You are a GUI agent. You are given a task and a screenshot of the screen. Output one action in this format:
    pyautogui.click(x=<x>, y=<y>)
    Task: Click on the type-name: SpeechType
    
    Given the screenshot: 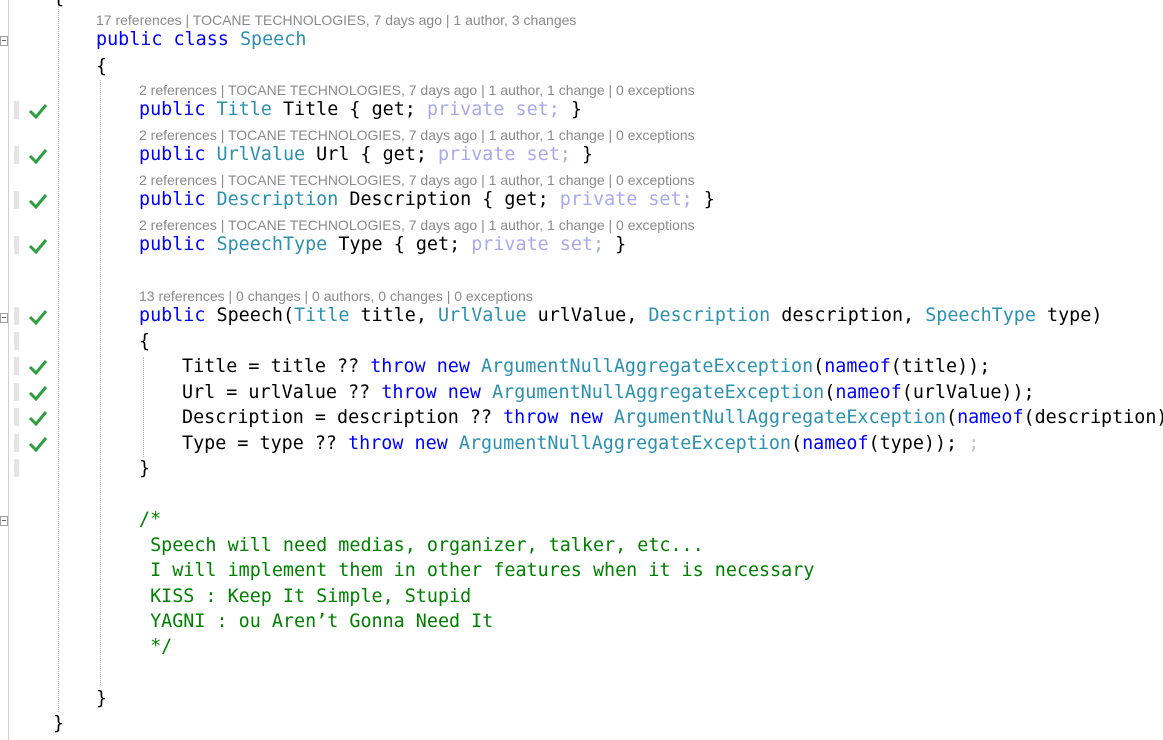 What is the action you would take?
    pyautogui.click(x=272, y=244)
    